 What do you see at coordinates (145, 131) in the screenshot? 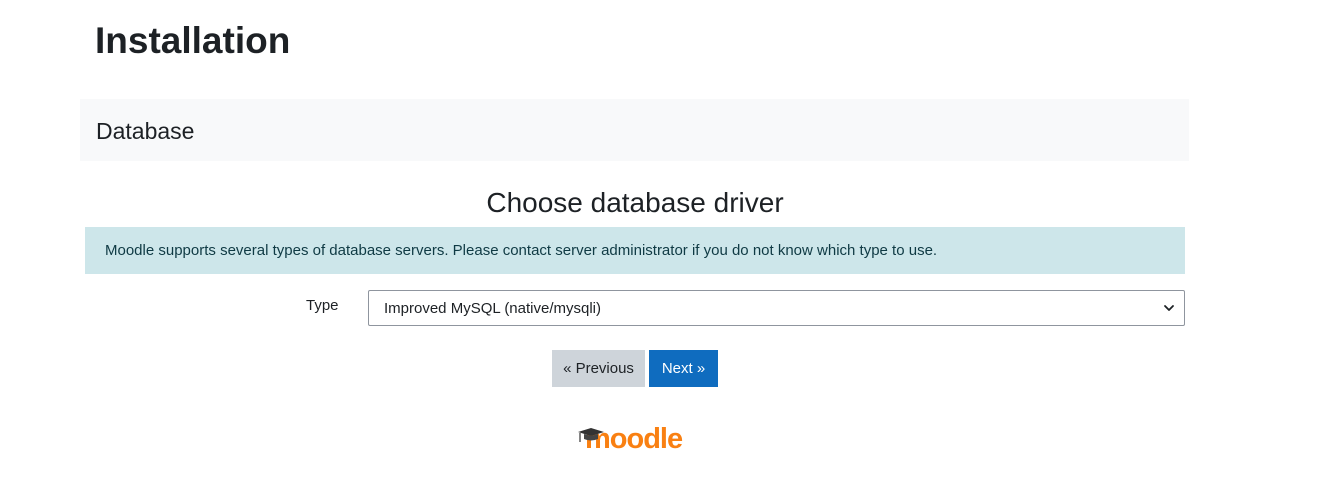
I see `section-title: Database` at bounding box center [145, 131].